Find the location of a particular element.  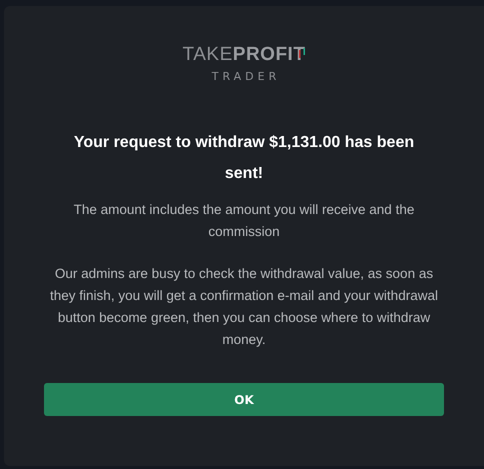

candlestick-icon is located at coordinates (302, 53).